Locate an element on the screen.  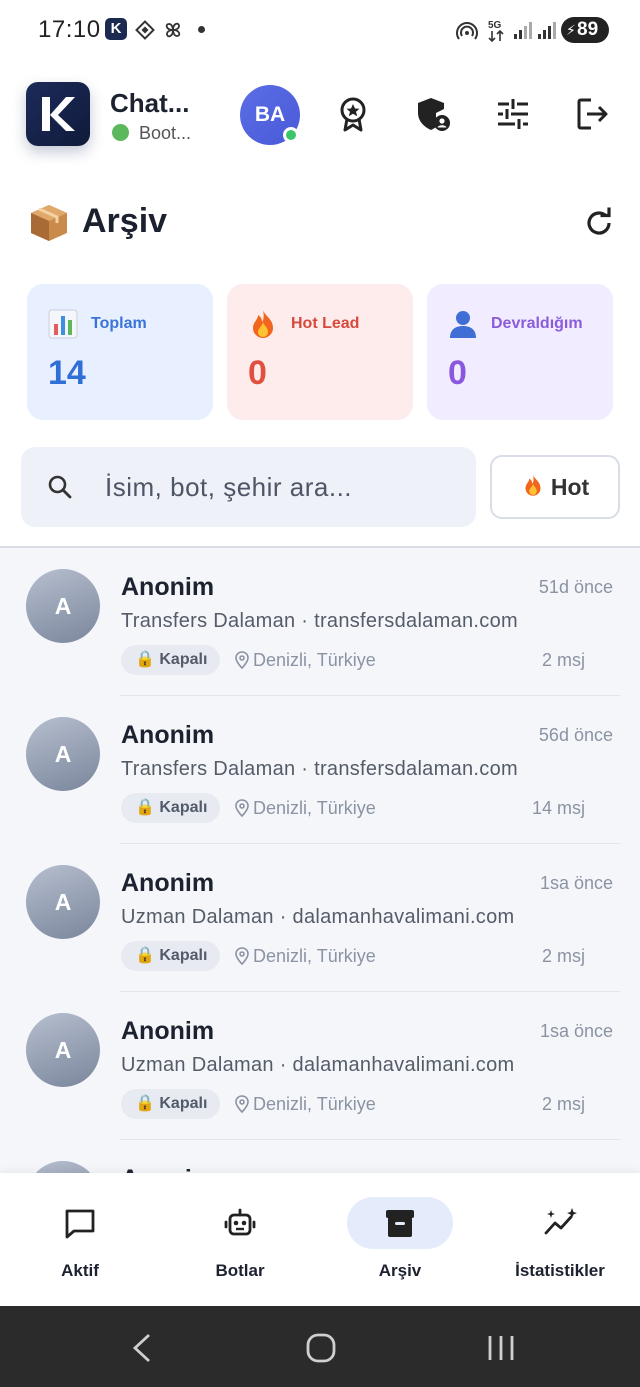
bottom-nav: Aktif Botlar Arşiv İstatistikler is located at coordinates (320, 1239).